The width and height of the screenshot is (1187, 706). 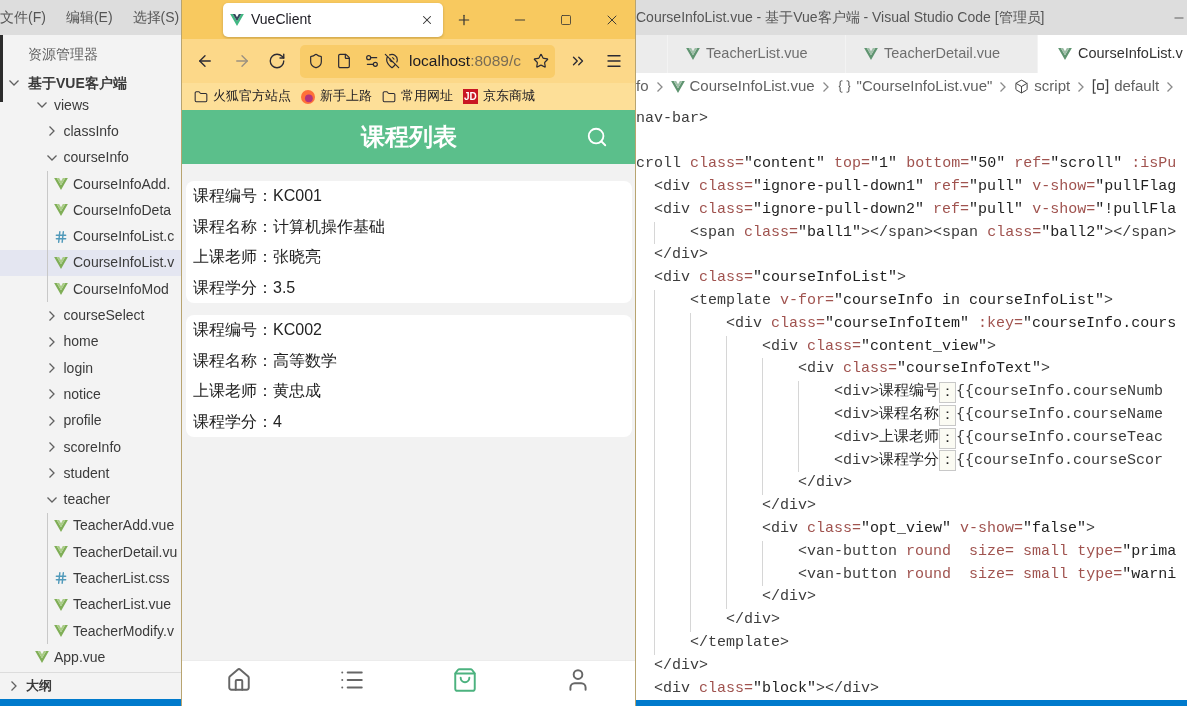 What do you see at coordinates (289, 226) in the screenshot?
I see `course-field: 课程名称：计算机操作基础` at bounding box center [289, 226].